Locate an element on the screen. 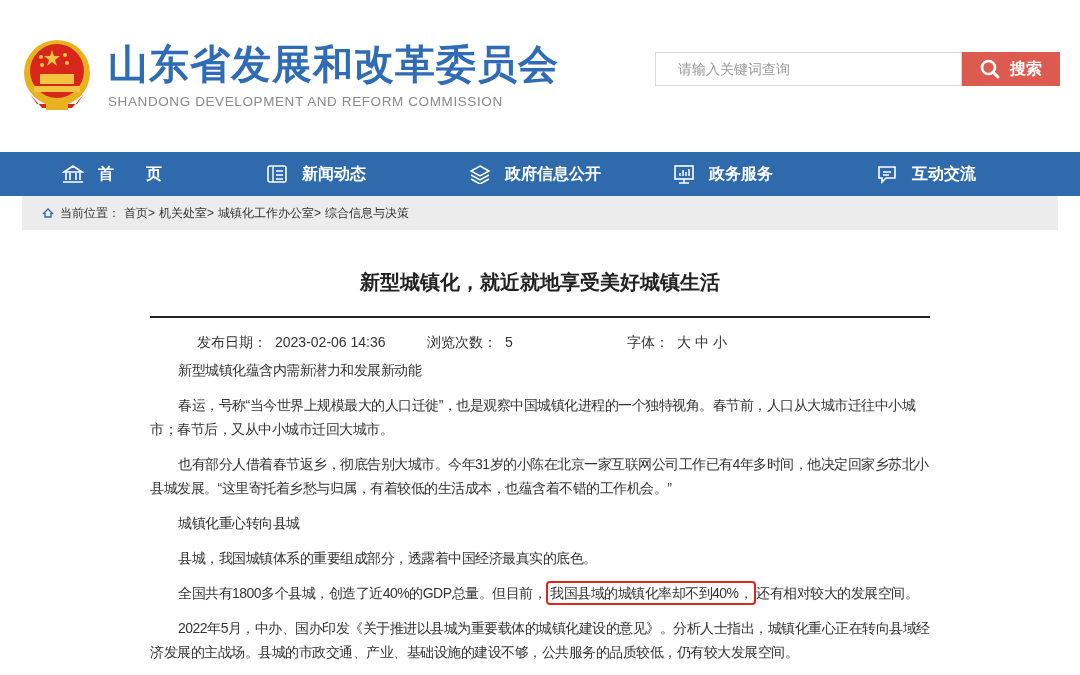 This screenshot has height=675, width=1080. meta-label: 字体： is located at coordinates (648, 342).